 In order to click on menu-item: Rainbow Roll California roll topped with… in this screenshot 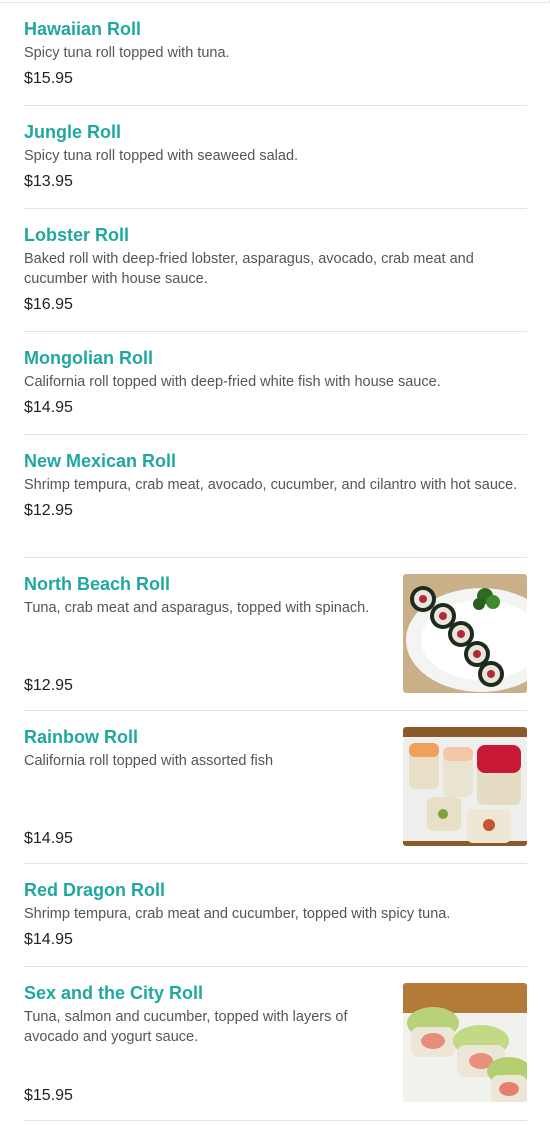, I will do `click(275, 787)`.